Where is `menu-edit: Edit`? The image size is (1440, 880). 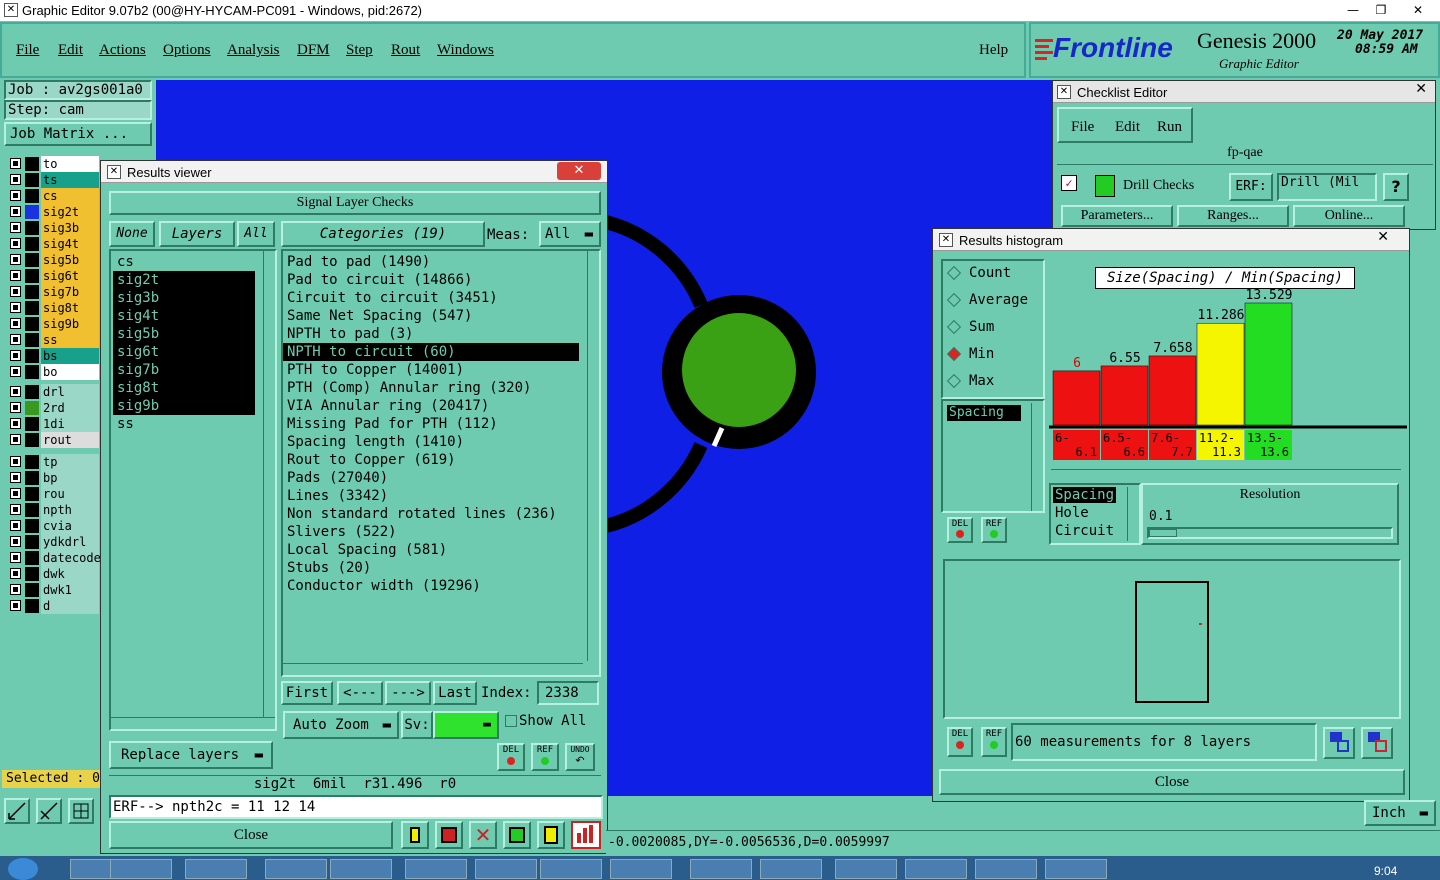 menu-edit: Edit is located at coordinates (70, 50).